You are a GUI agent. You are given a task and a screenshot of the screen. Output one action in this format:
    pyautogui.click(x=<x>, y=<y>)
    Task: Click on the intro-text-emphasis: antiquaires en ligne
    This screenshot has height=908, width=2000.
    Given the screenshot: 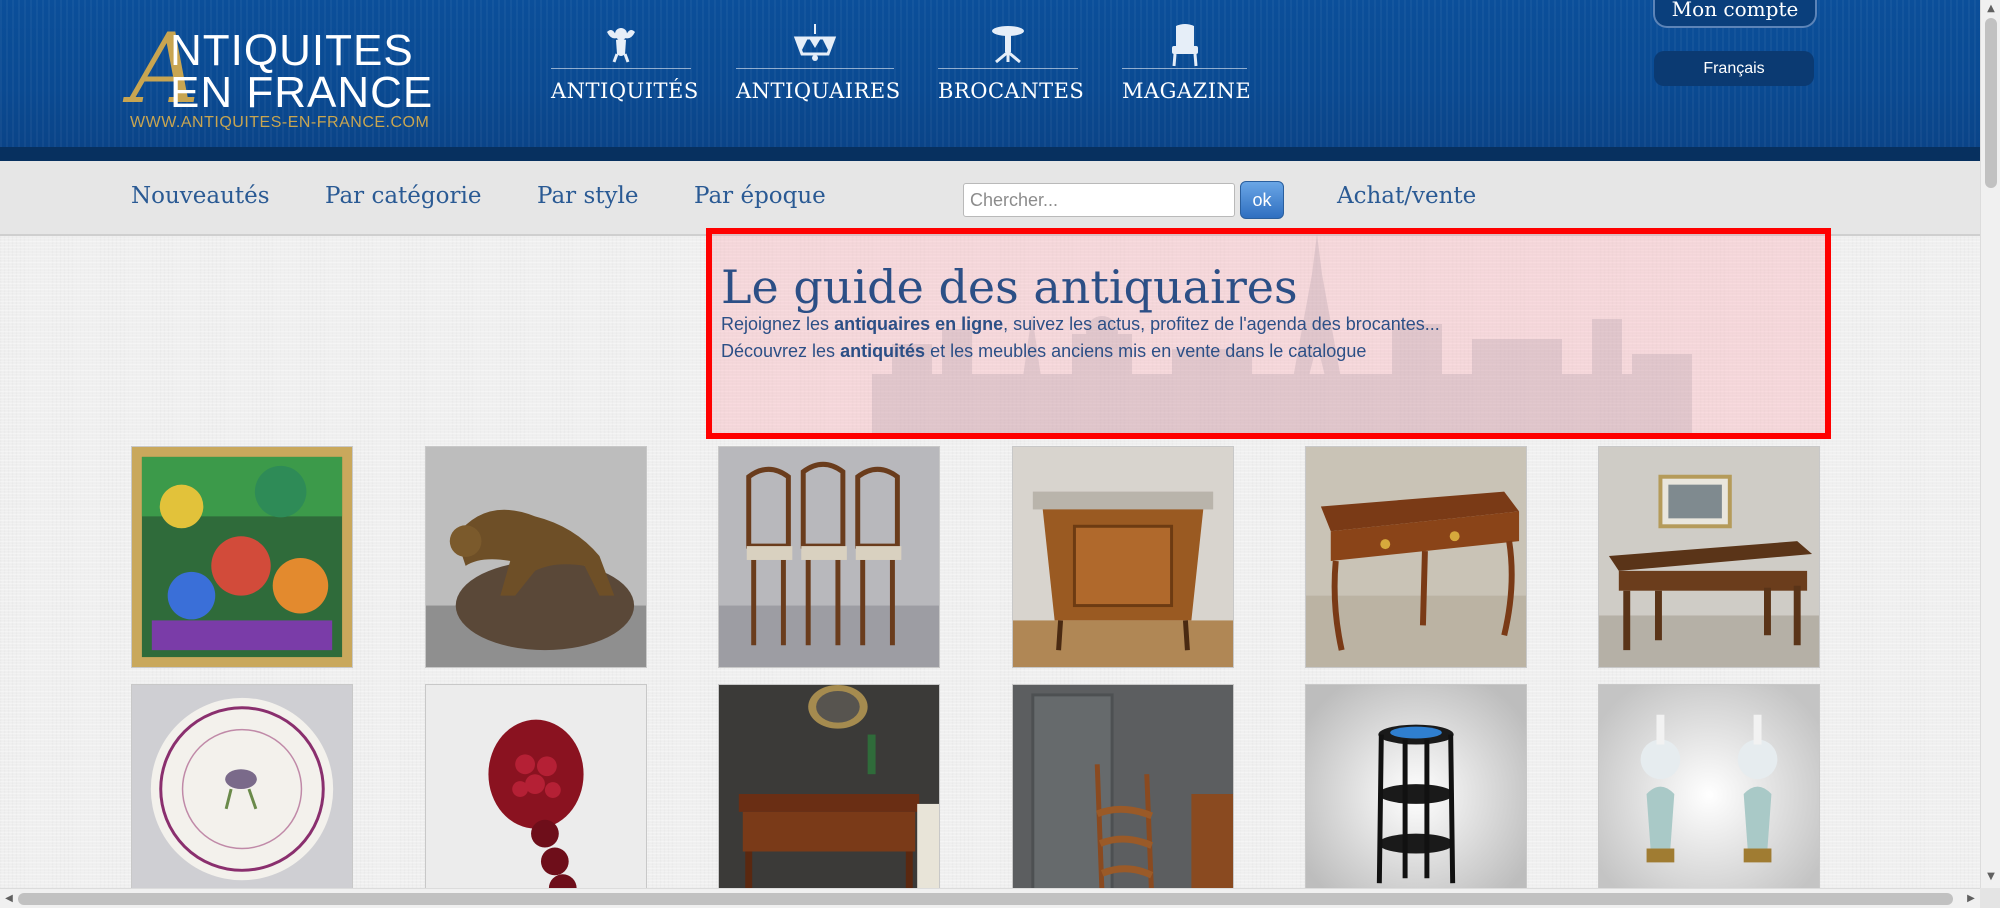 What is the action you would take?
    pyautogui.click(x=919, y=324)
    